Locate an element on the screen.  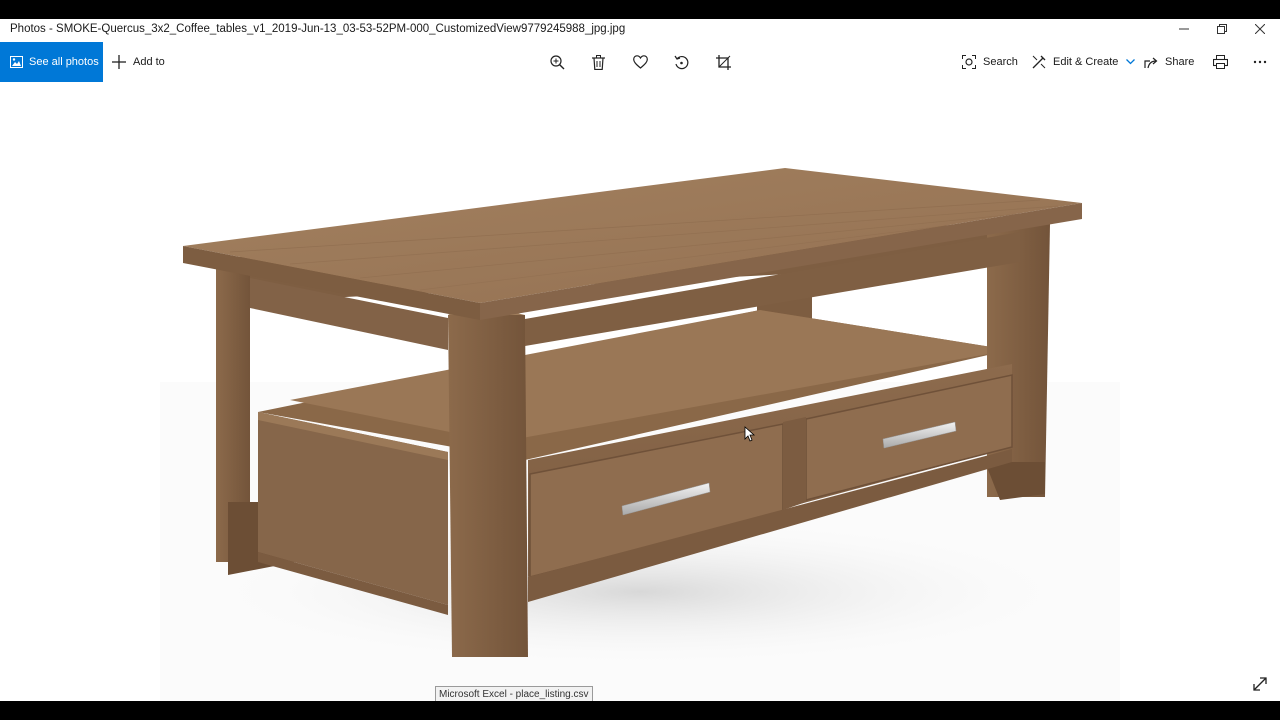
taskbar-tooltip: Microsoft Excel - place_listing.csv is located at coordinates (514, 693).